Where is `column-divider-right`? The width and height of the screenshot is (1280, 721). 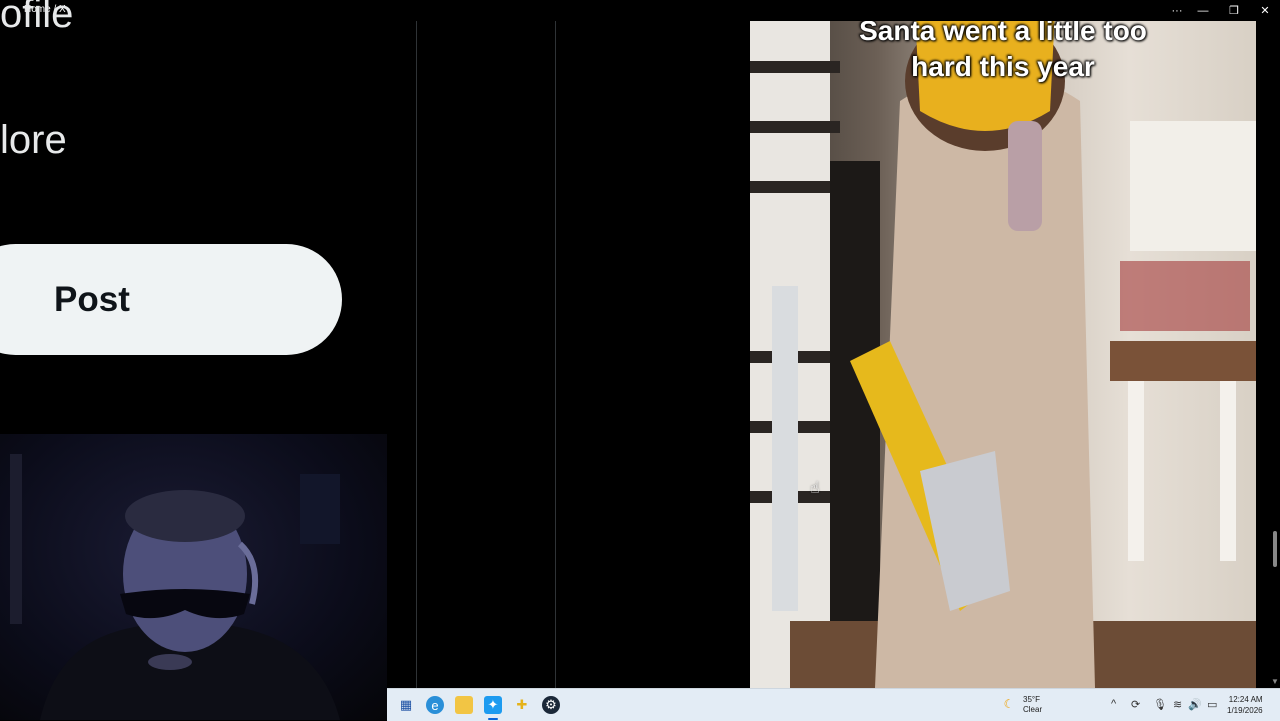 column-divider-right is located at coordinates (555, 354).